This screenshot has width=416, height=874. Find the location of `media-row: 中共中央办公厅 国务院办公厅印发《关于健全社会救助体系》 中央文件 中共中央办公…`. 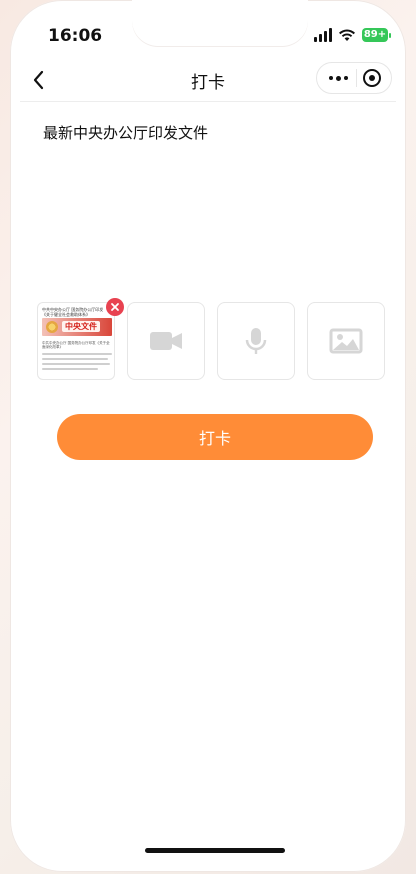

media-row: 中共中央办公厅 国务院办公厅印发《关于健全社会救助体系》 中央文件 中共中央办公… is located at coordinates (211, 341).